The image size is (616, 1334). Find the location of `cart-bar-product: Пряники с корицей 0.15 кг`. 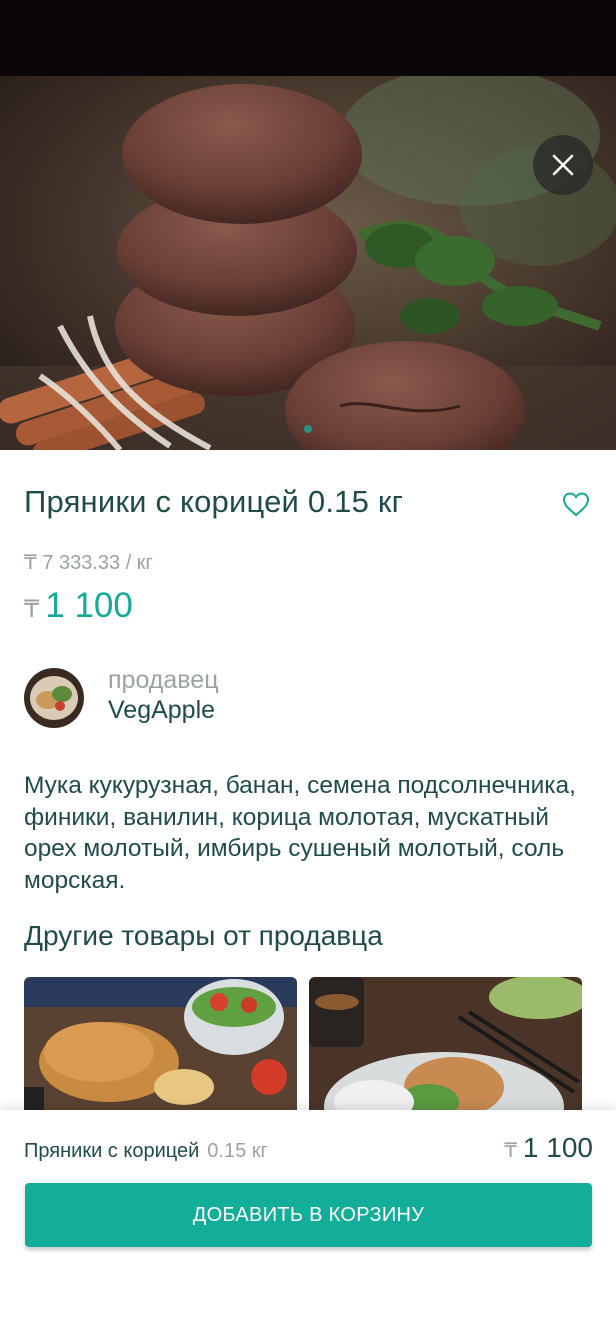

cart-bar-product: Пряники с корицей 0.15 кг is located at coordinates (146, 1151).